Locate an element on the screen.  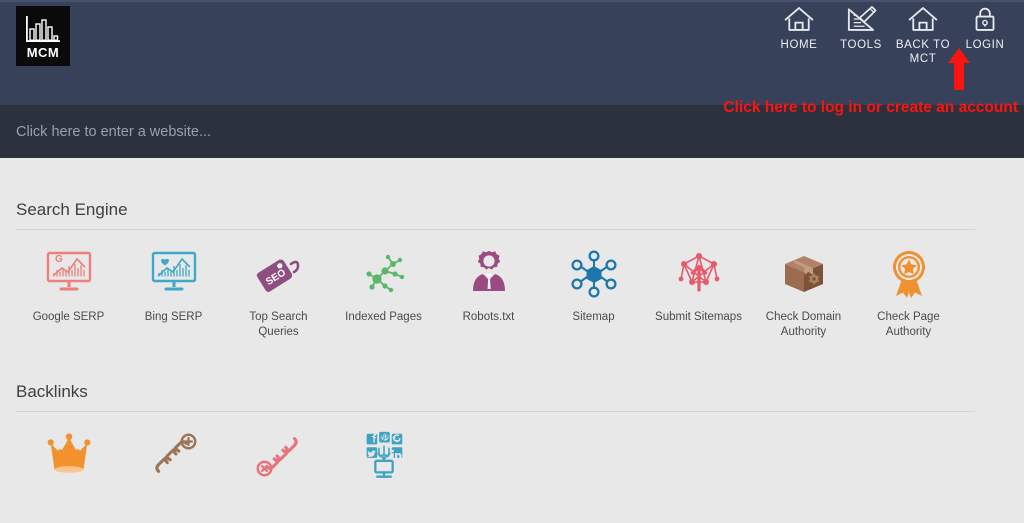
tile-sitemap: Sitemap is located at coordinates (593, 293).